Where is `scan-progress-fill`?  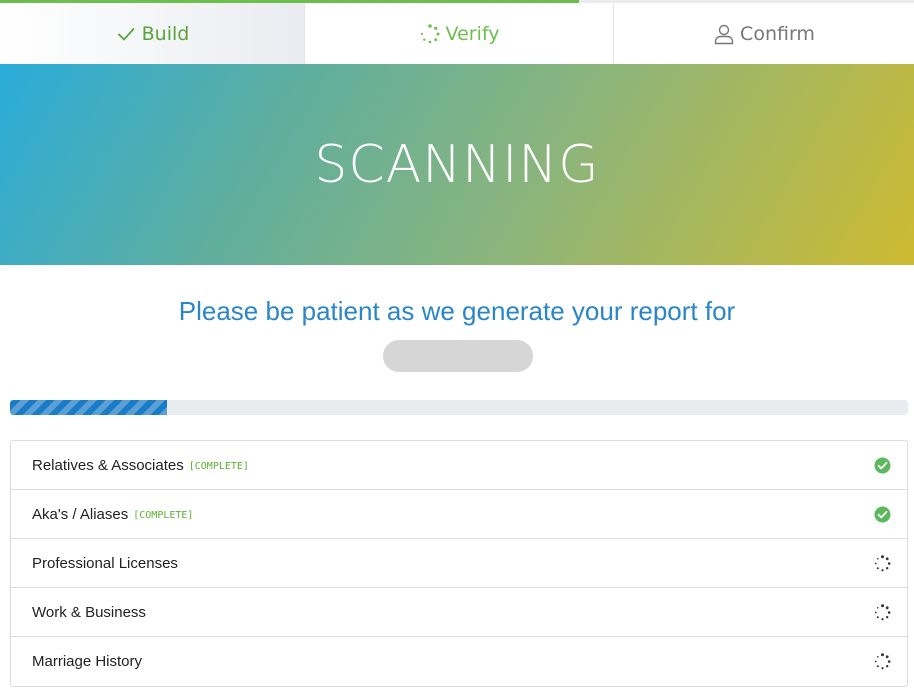
scan-progress-fill is located at coordinates (89, 407).